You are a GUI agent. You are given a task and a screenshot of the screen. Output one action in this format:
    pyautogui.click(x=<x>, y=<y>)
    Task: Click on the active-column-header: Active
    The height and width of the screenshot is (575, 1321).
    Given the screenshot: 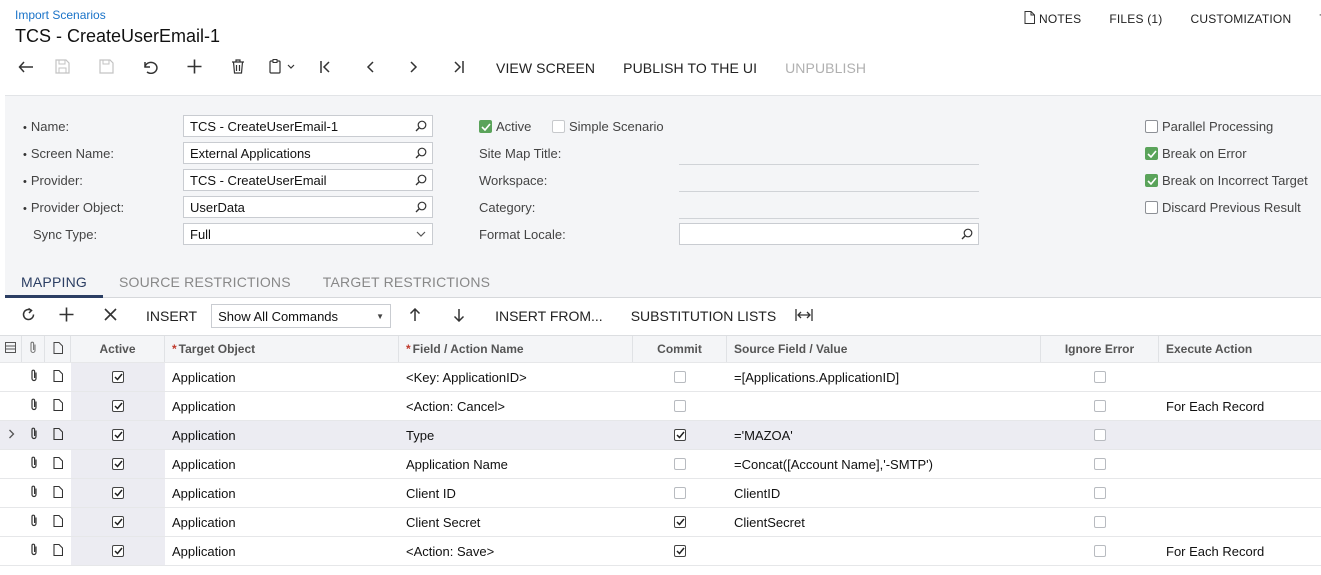 What is the action you would take?
    pyautogui.click(x=118, y=349)
    